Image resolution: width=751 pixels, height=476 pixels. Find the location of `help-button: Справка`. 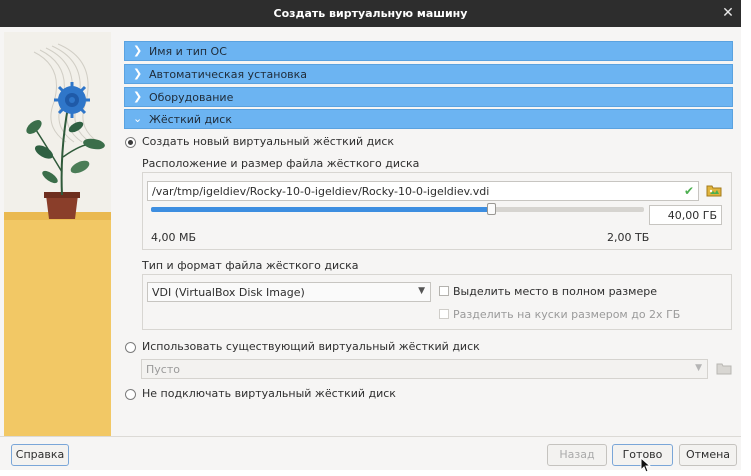

help-button: Справка is located at coordinates (40, 455).